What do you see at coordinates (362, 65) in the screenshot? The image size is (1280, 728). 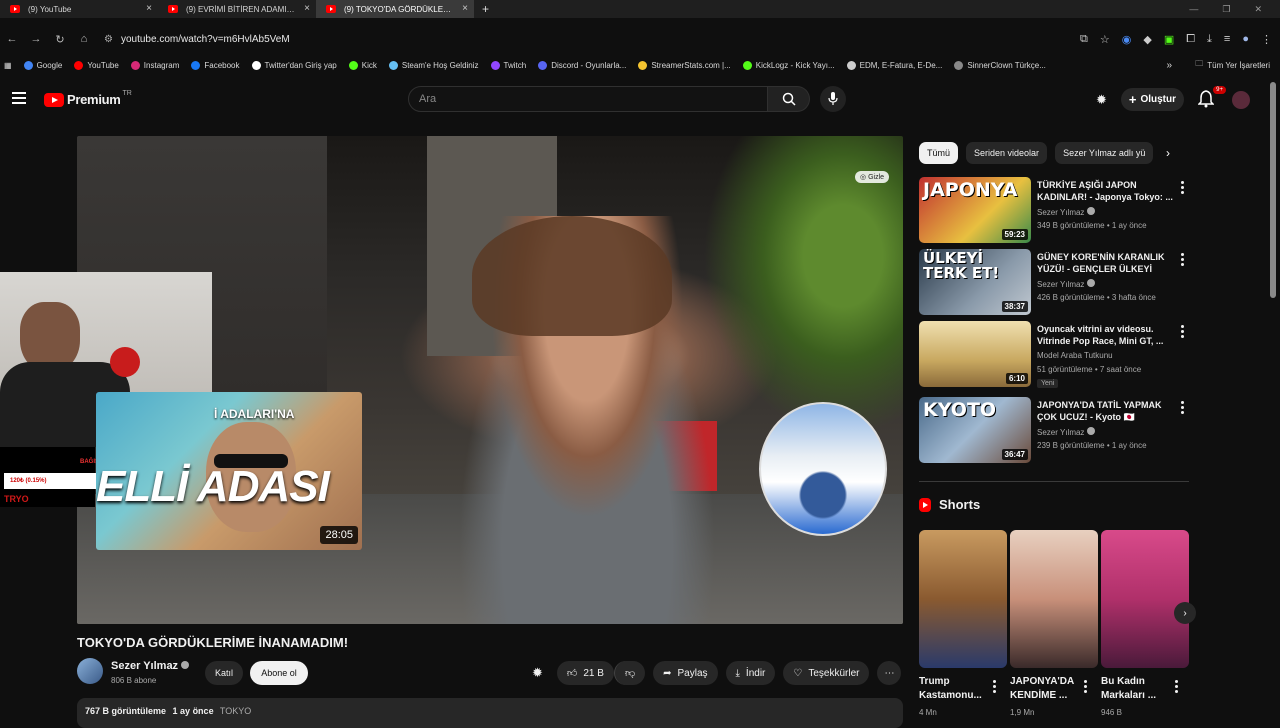 I see `bookmark-kick: Kick` at bounding box center [362, 65].